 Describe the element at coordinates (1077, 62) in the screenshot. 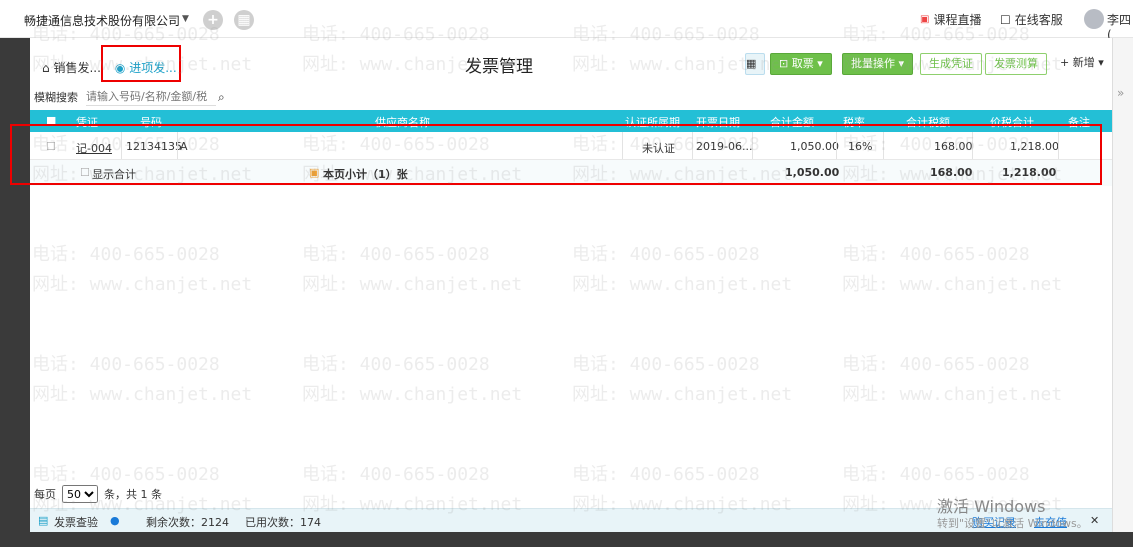

I see `add-label: + 新增` at that location.